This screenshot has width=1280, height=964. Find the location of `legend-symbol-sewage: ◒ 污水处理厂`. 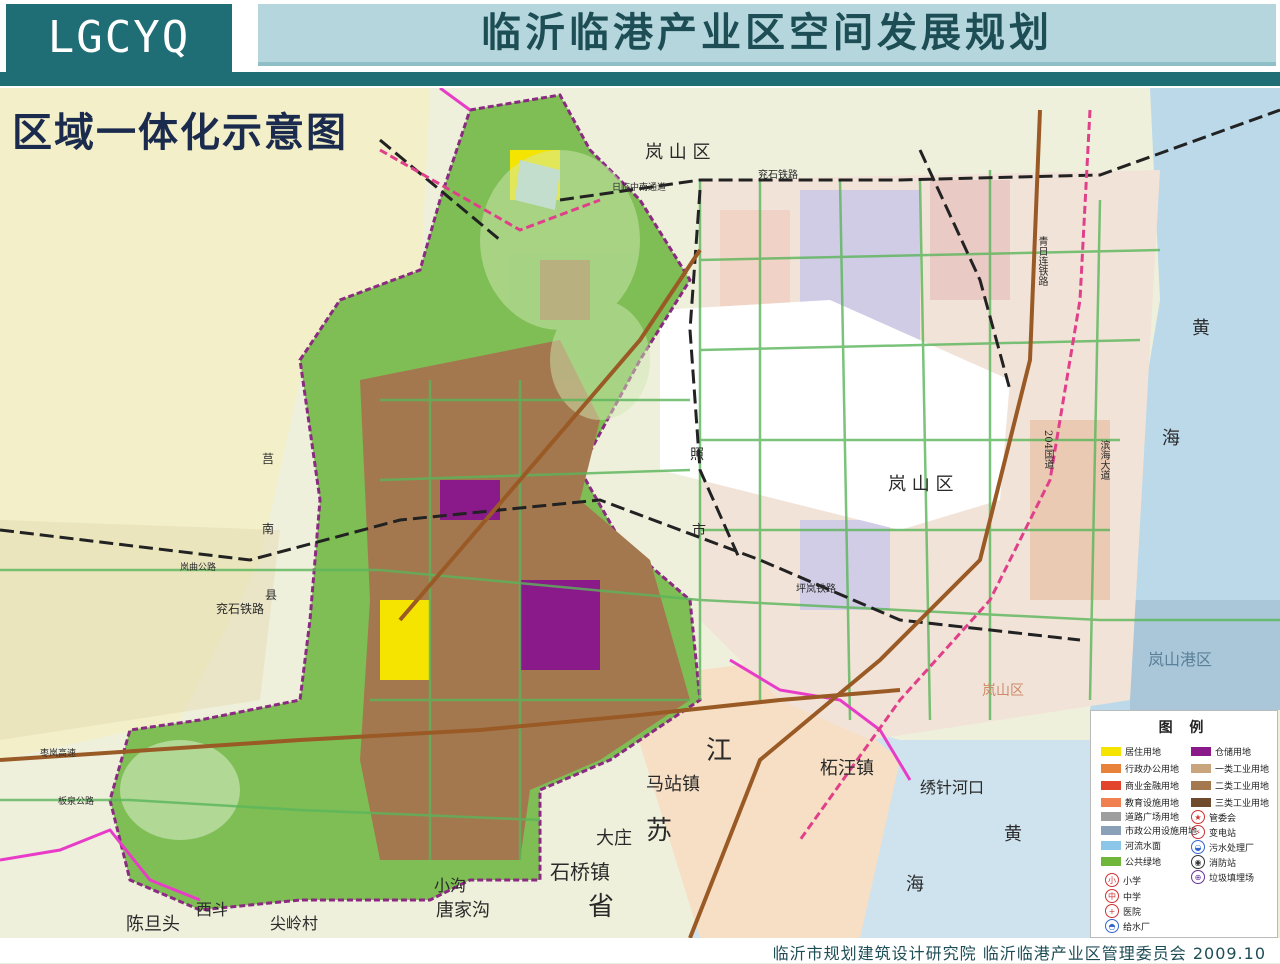

legend-symbol-sewage: ◒ 污水处理厂 is located at coordinates (1222, 847).